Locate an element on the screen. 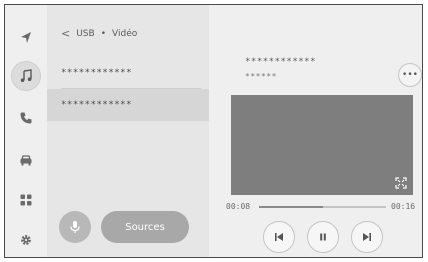  nav-item-phone is located at coordinates (26, 118).